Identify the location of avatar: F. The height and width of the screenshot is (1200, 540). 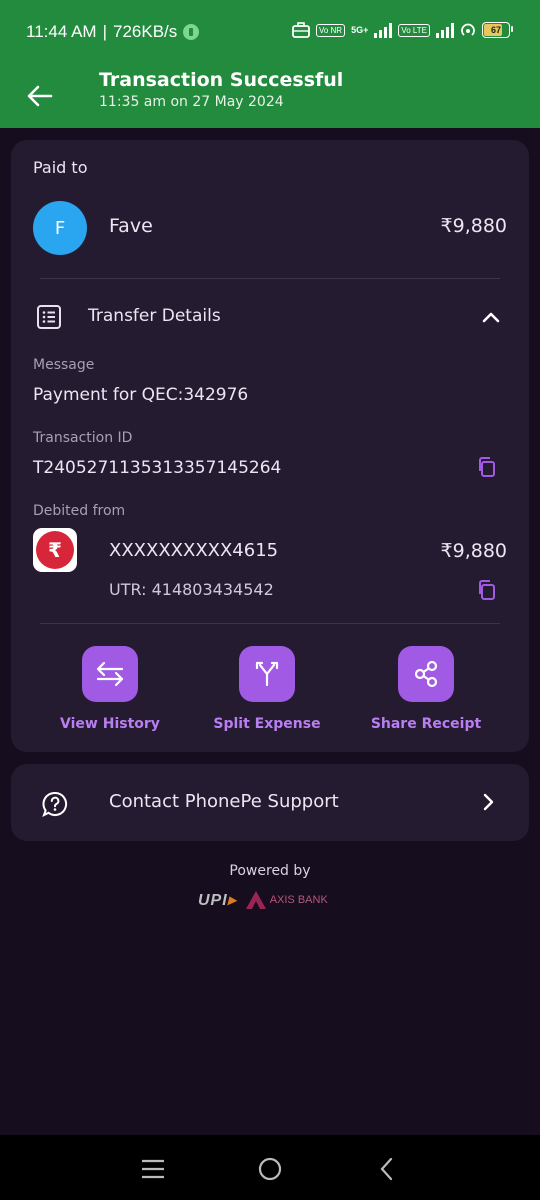
(60, 228).